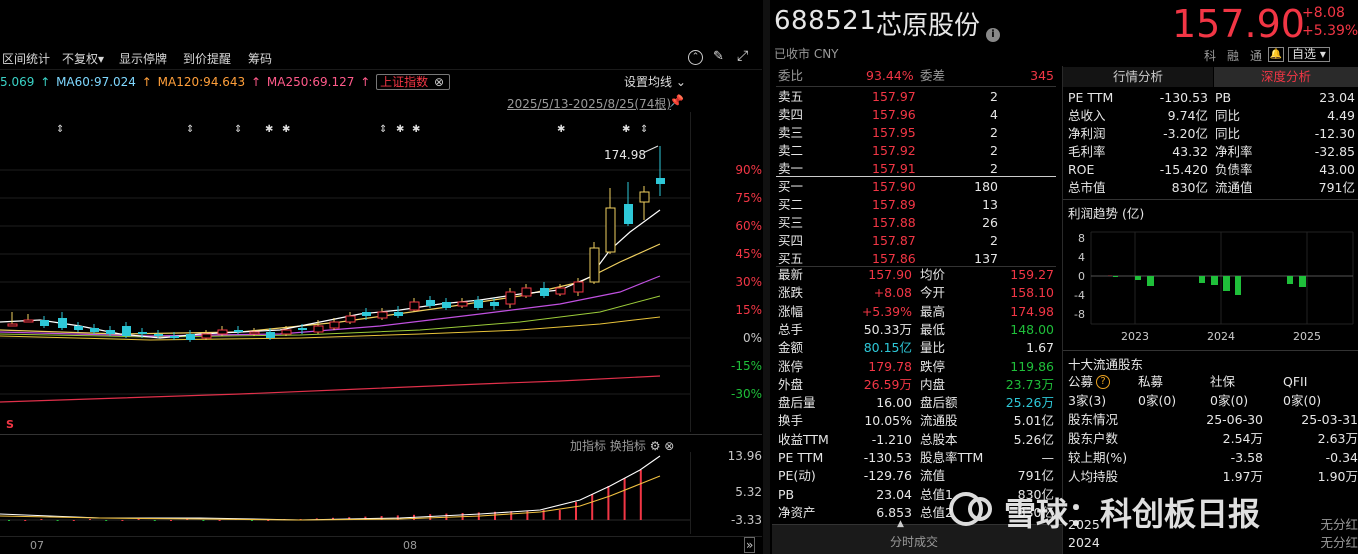  I want to click on tag-connect: 通, so click(1256, 56).